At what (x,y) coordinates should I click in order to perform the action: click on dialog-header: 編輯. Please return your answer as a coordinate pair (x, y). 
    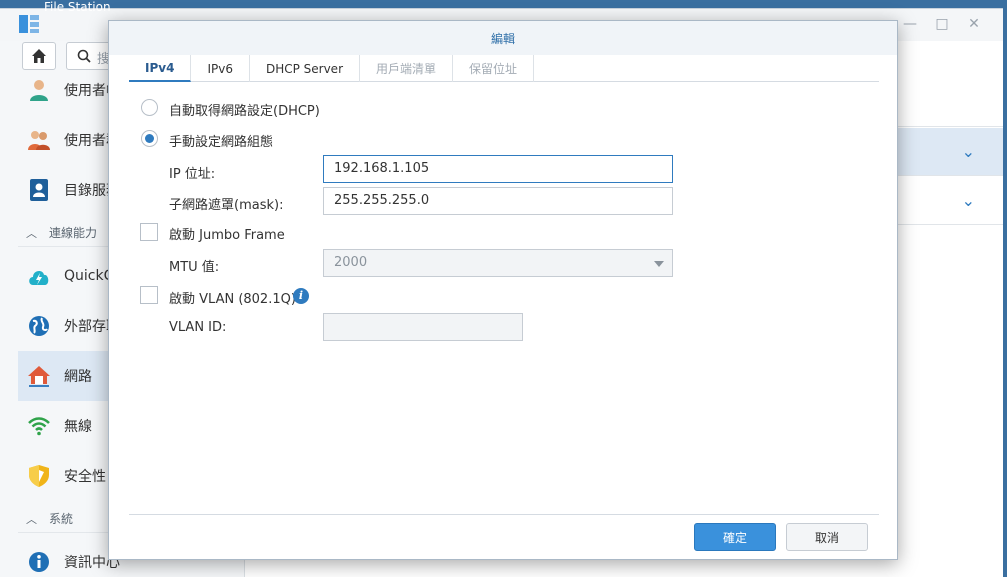
    Looking at the image, I should click on (503, 38).